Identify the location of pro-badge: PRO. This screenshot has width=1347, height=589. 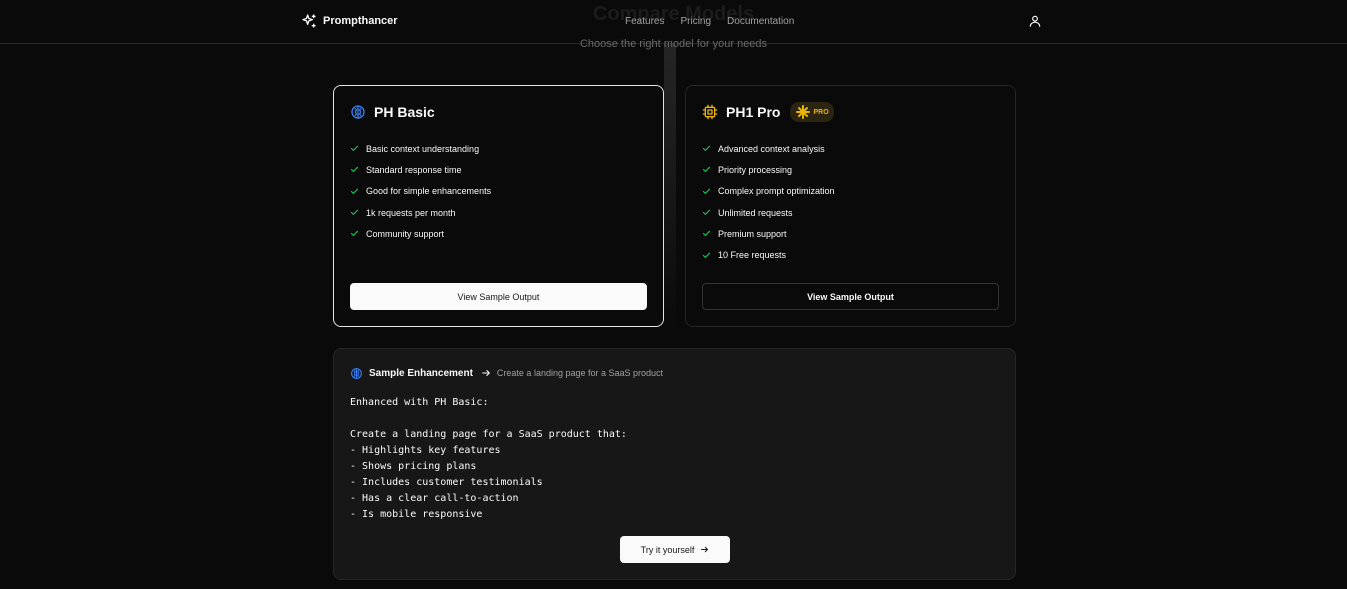
(812, 112).